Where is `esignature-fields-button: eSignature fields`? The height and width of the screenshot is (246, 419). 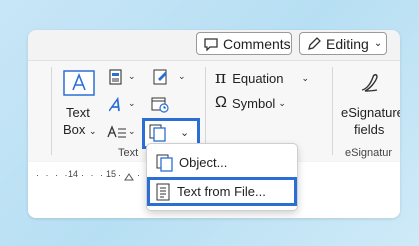
esignature-fields-button: eSignature fields is located at coordinates (369, 103).